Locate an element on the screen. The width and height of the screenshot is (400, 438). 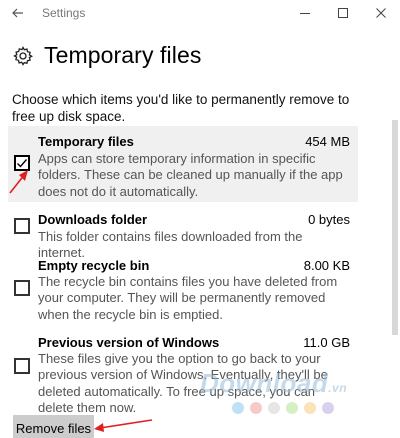
item-name: Previous version of Windows is located at coordinates (129, 342).